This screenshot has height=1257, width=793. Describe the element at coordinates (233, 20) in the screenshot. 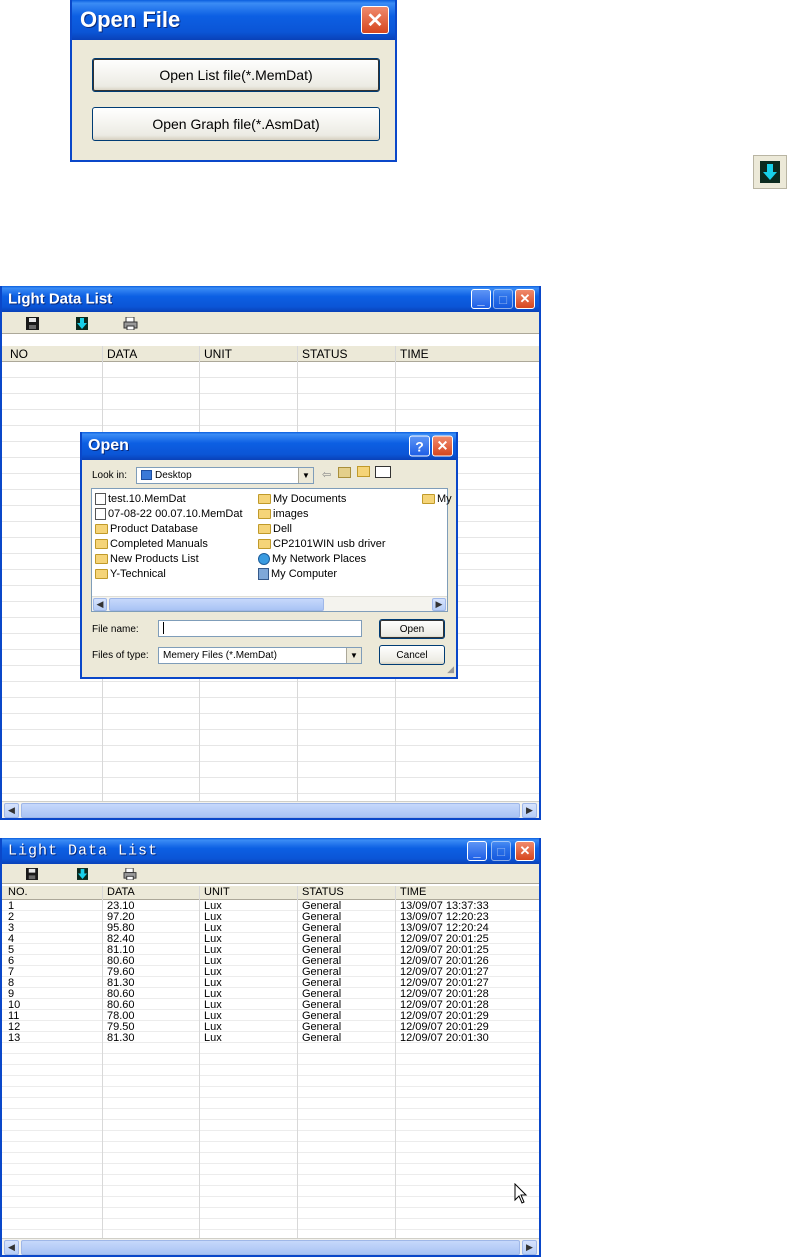

I see `open-file-title-bar: Open File ✕` at that location.